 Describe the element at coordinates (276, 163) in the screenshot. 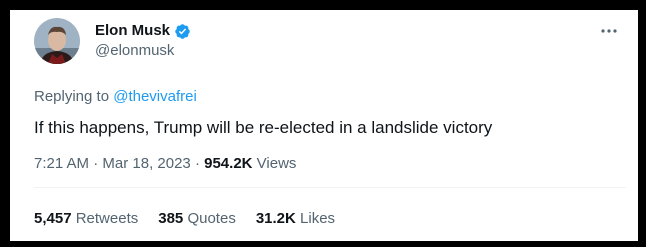

I see `views-label: Views` at that location.